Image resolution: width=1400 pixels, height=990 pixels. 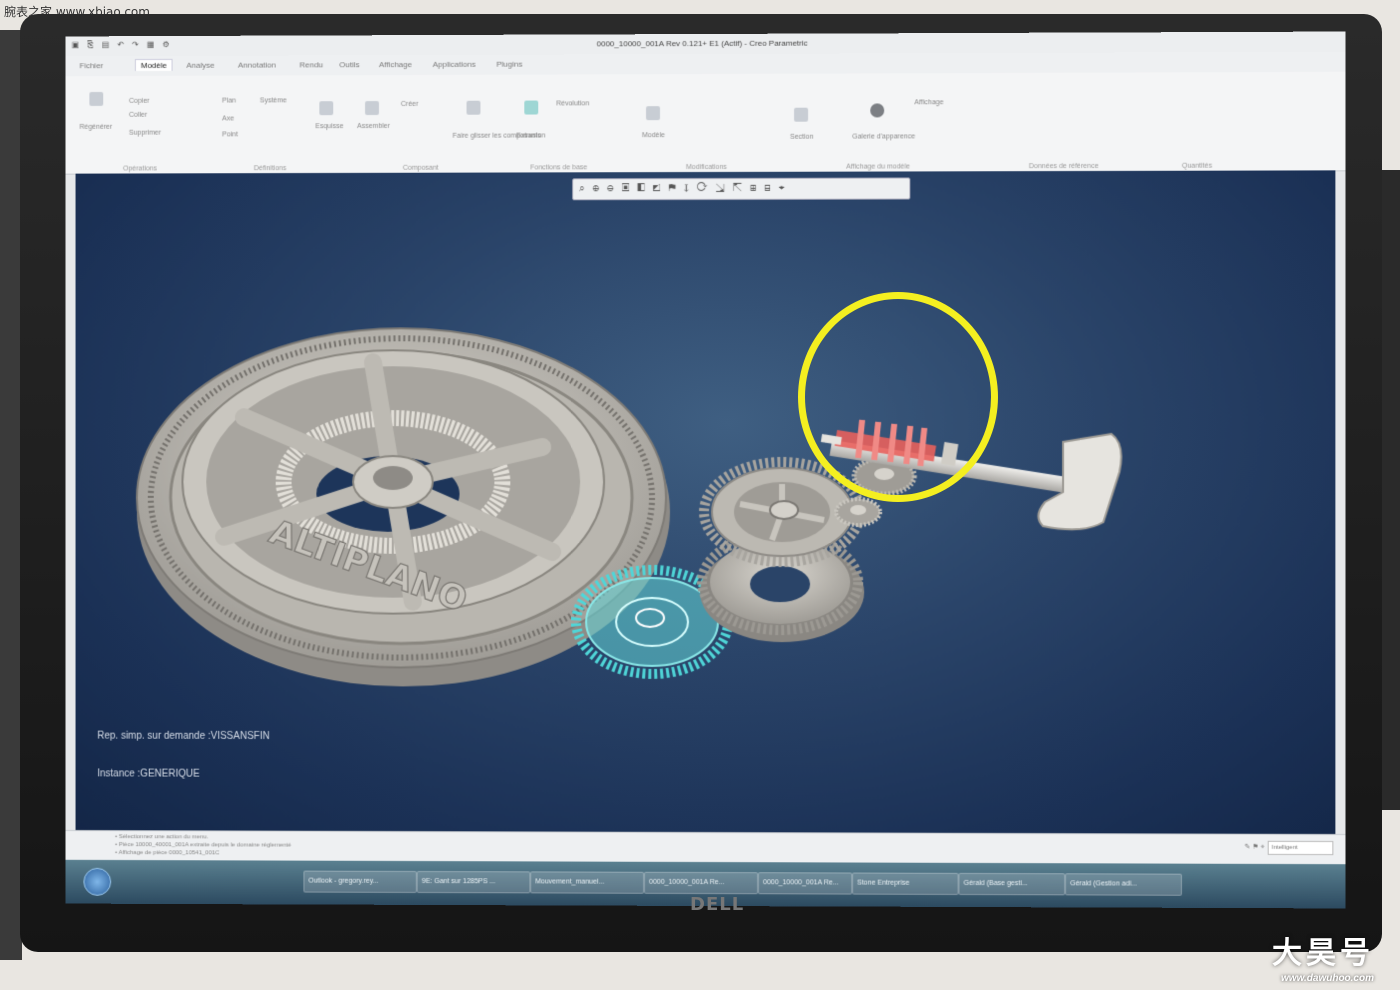 What do you see at coordinates (801, 114) in the screenshot?
I see `section-icon` at bounding box center [801, 114].